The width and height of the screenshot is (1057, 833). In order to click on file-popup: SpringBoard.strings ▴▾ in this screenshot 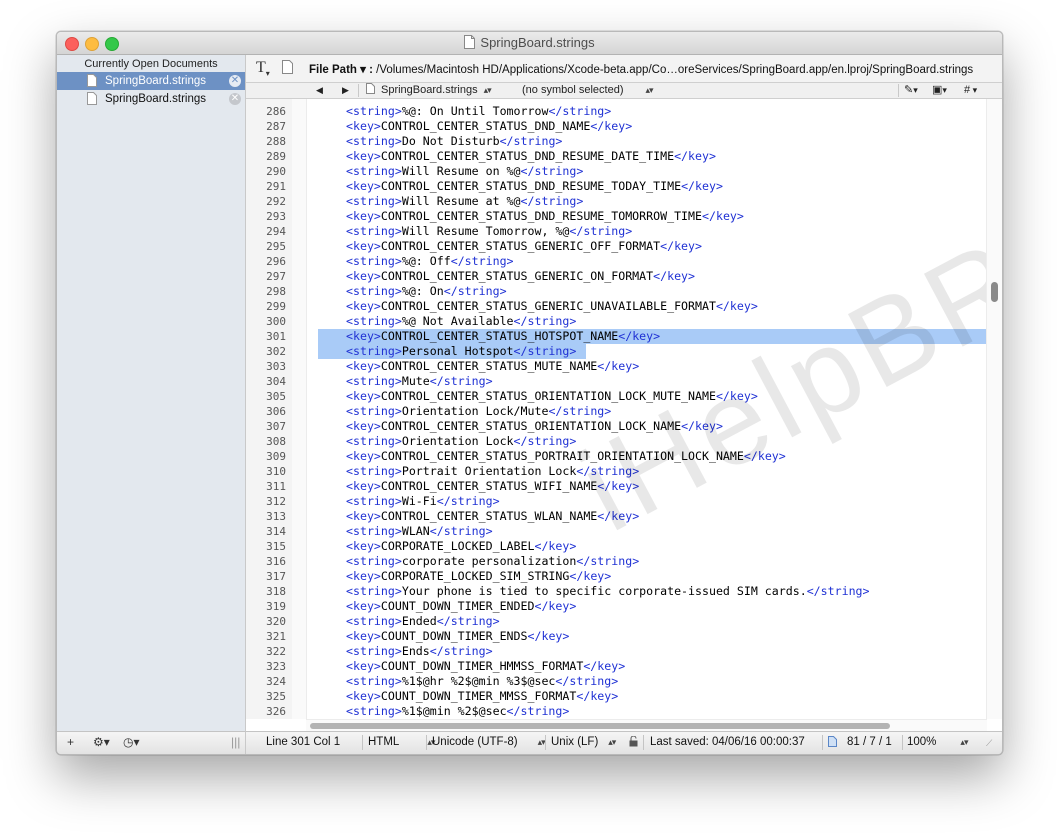, I will do `click(429, 90)`.